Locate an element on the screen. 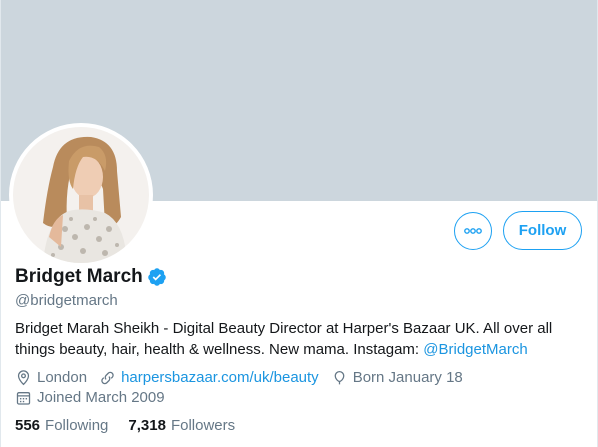  followers-count: 7,318 is located at coordinates (147, 425).